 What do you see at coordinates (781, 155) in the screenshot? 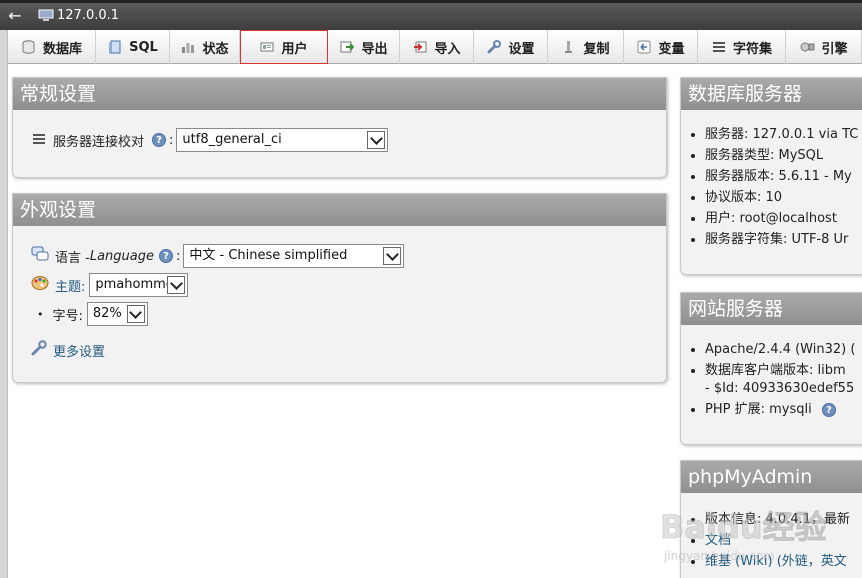
I see `list-item: 服务器类型: MySQL` at bounding box center [781, 155].